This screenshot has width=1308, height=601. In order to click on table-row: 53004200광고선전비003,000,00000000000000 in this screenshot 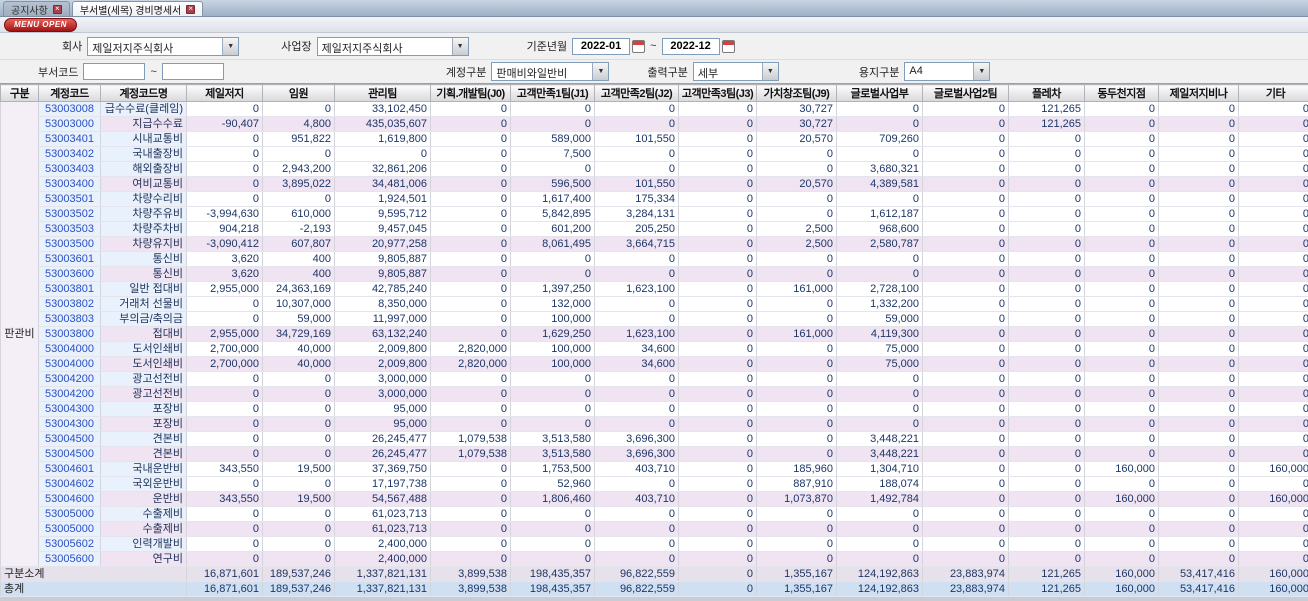, I will do `click(654, 379)`.